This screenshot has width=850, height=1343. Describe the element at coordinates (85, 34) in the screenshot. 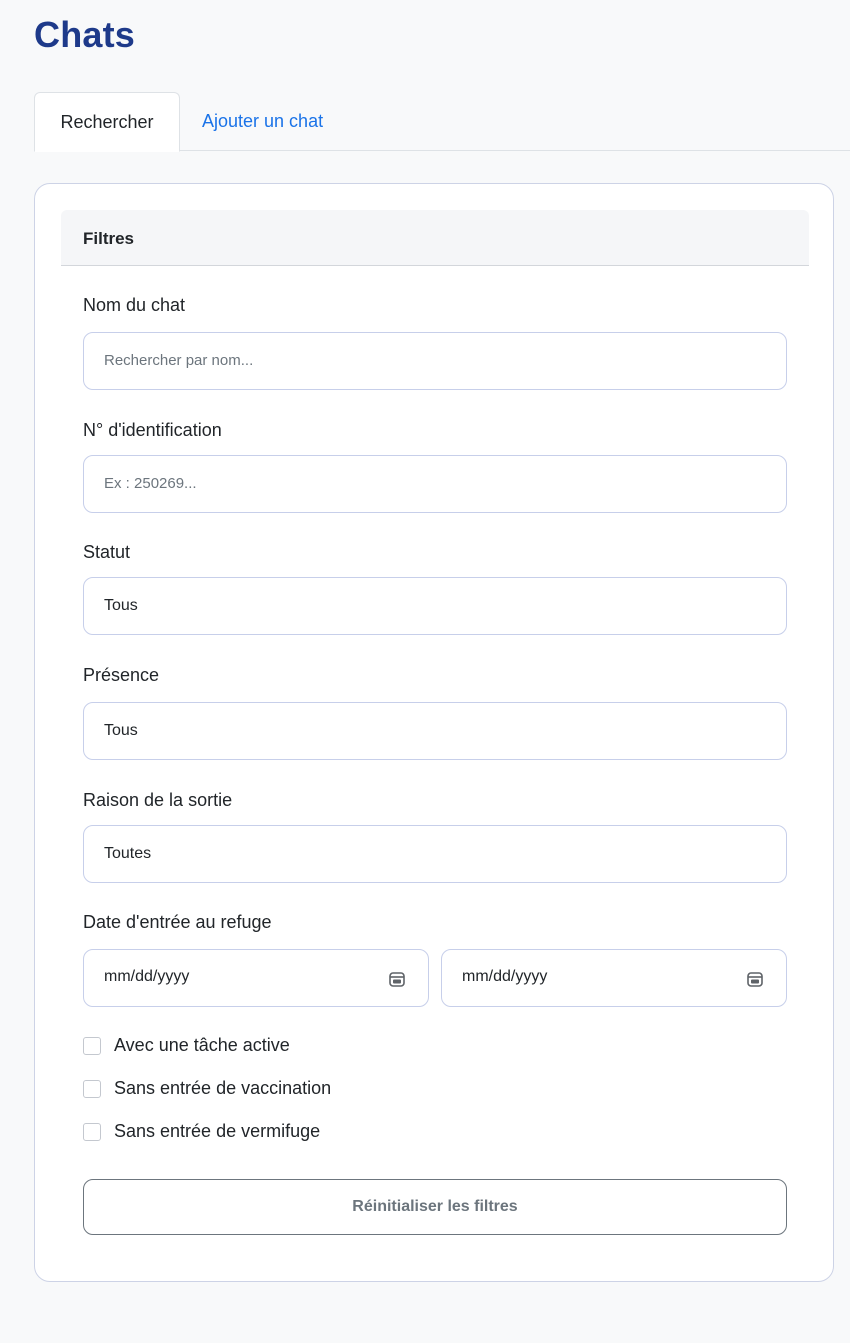

I see `page-title: Chats` at that location.